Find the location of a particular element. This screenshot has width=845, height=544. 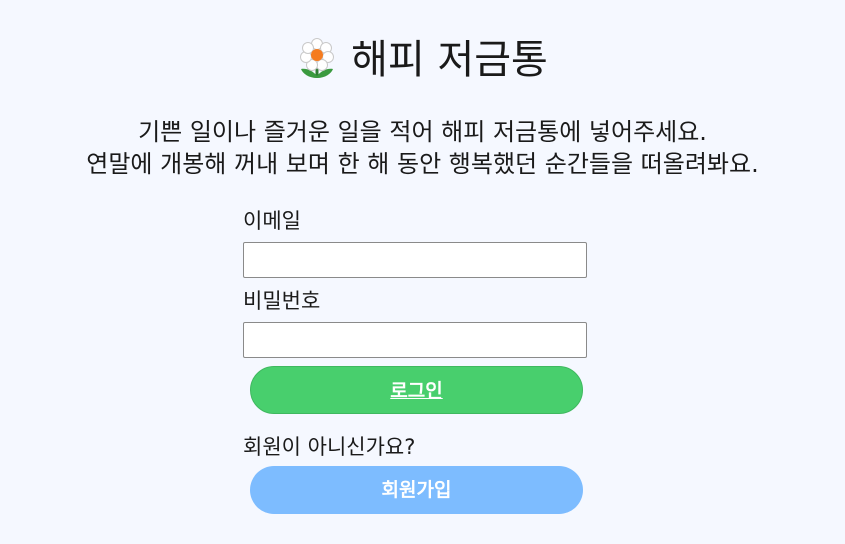

email-field is located at coordinates (415, 260).